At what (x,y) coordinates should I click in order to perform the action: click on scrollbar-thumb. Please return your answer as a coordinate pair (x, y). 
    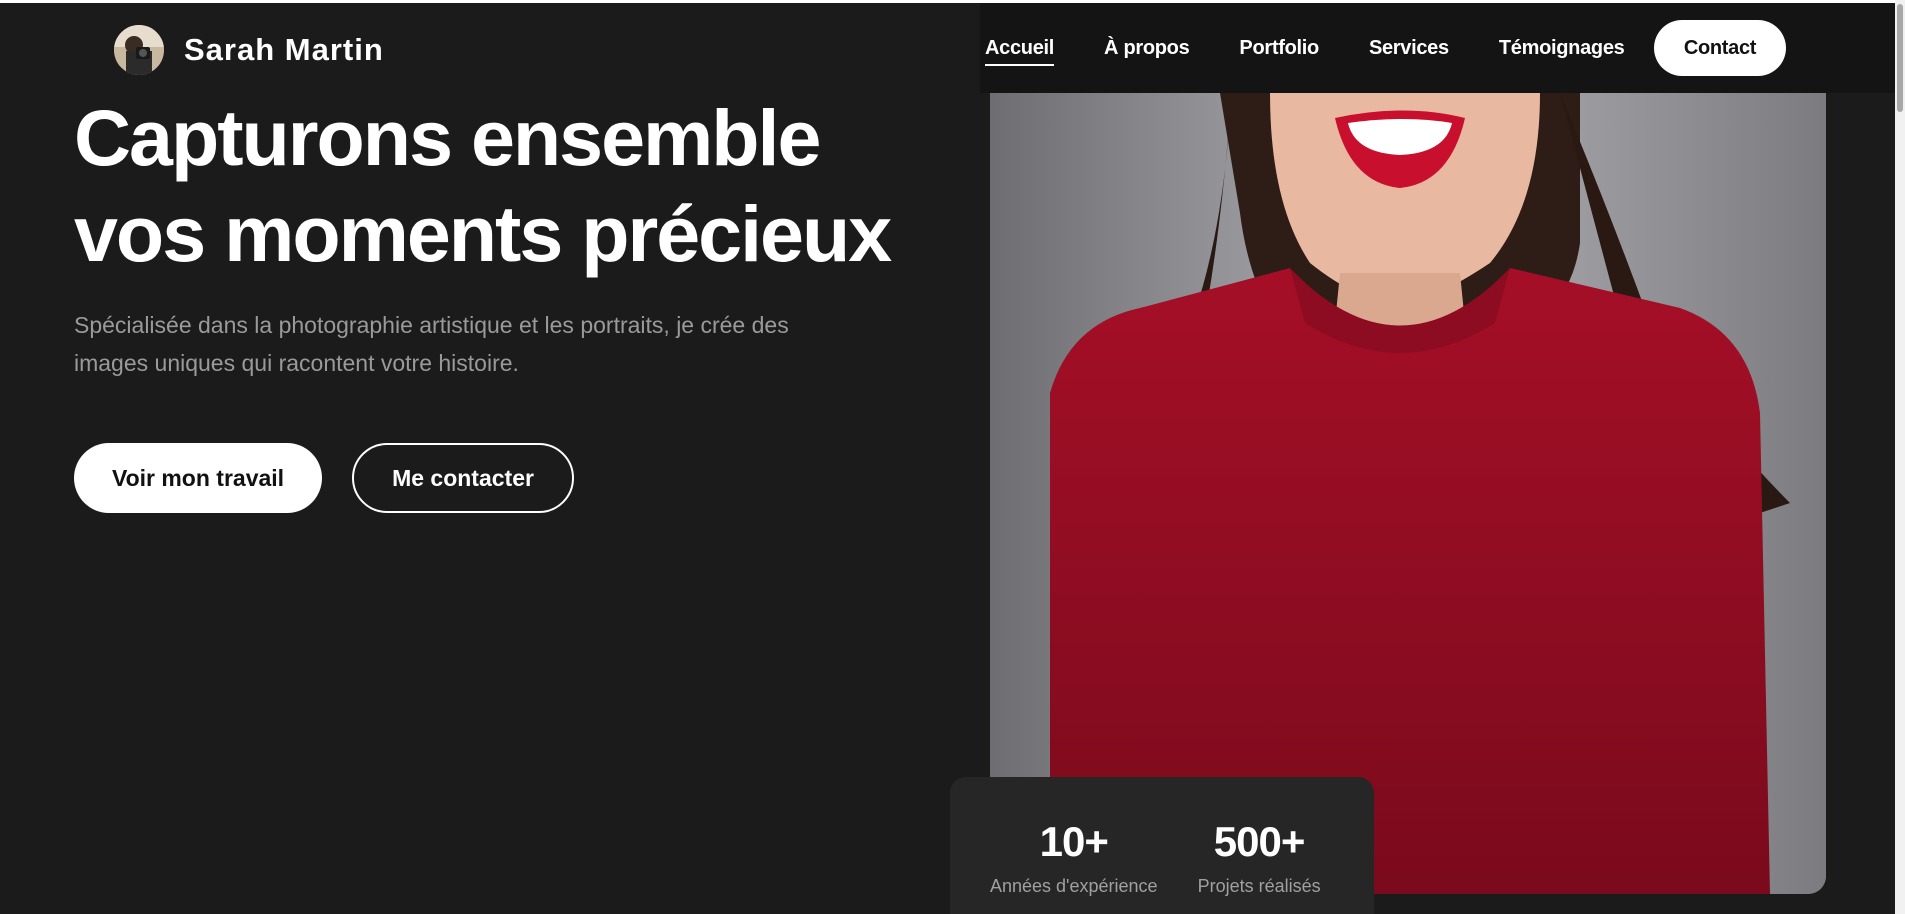
    Looking at the image, I should click on (1900, 58).